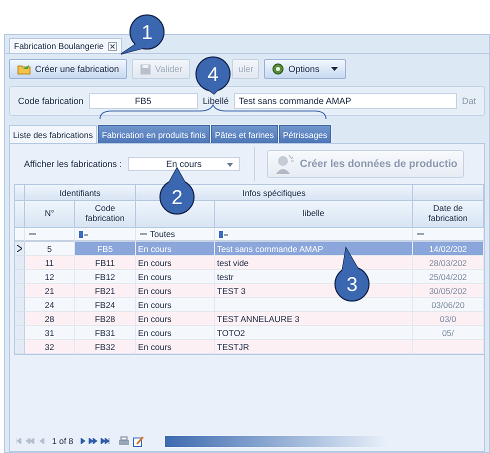 The image size is (490, 453). Describe the element at coordinates (143, 101) in the screenshot. I see `code-field: FB5` at that location.